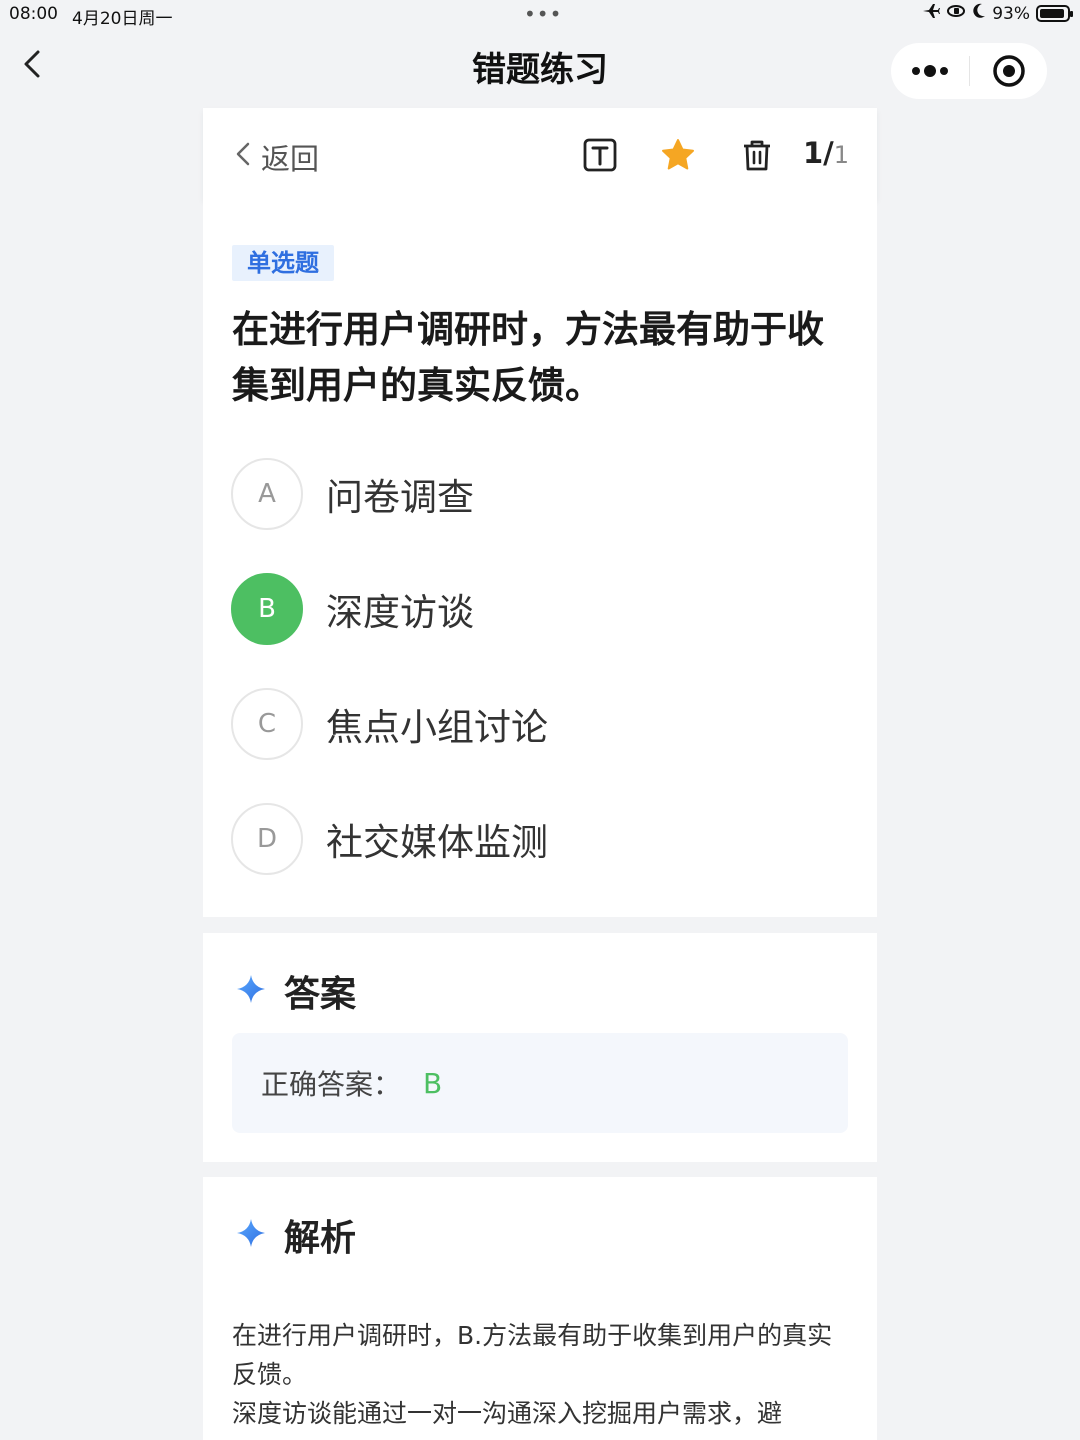 The width and height of the screenshot is (1080, 1440). I want to click on correct-answer-label: 正确答案：, so click(331, 1084).